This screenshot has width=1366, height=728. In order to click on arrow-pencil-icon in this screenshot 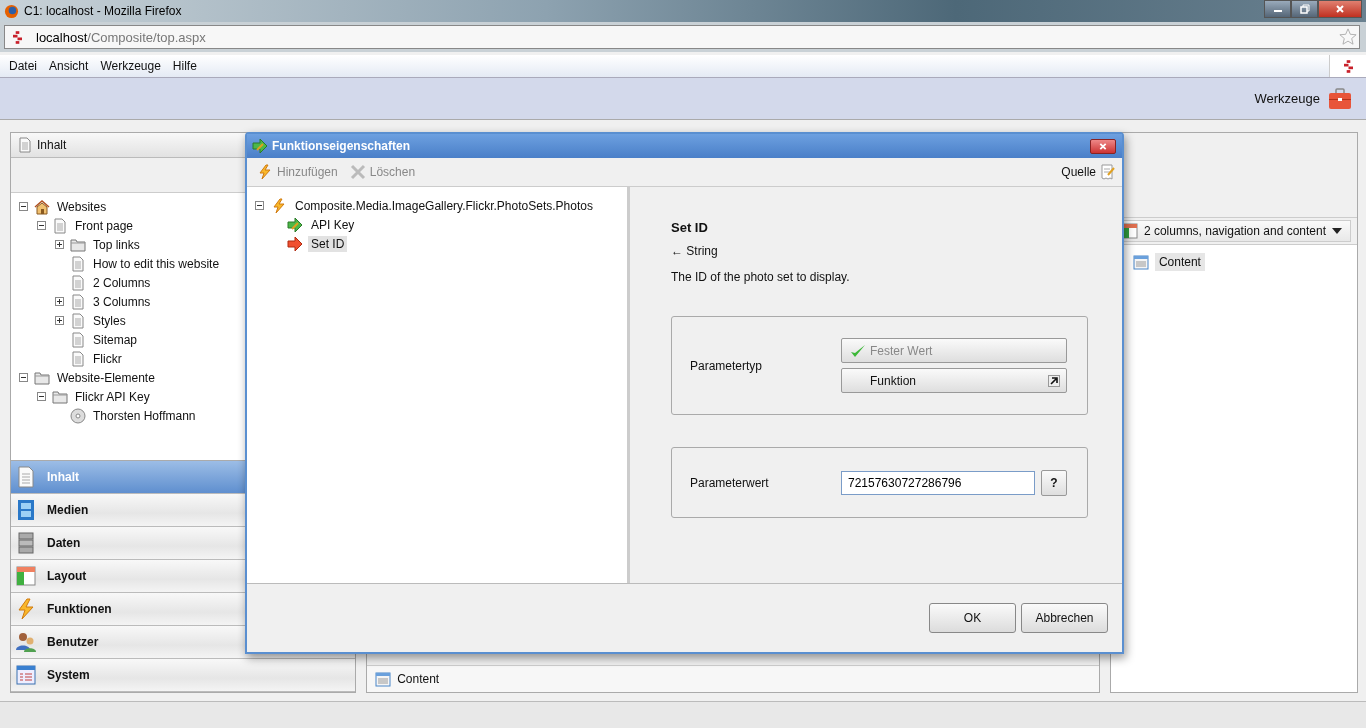, I will do `click(295, 224)`.